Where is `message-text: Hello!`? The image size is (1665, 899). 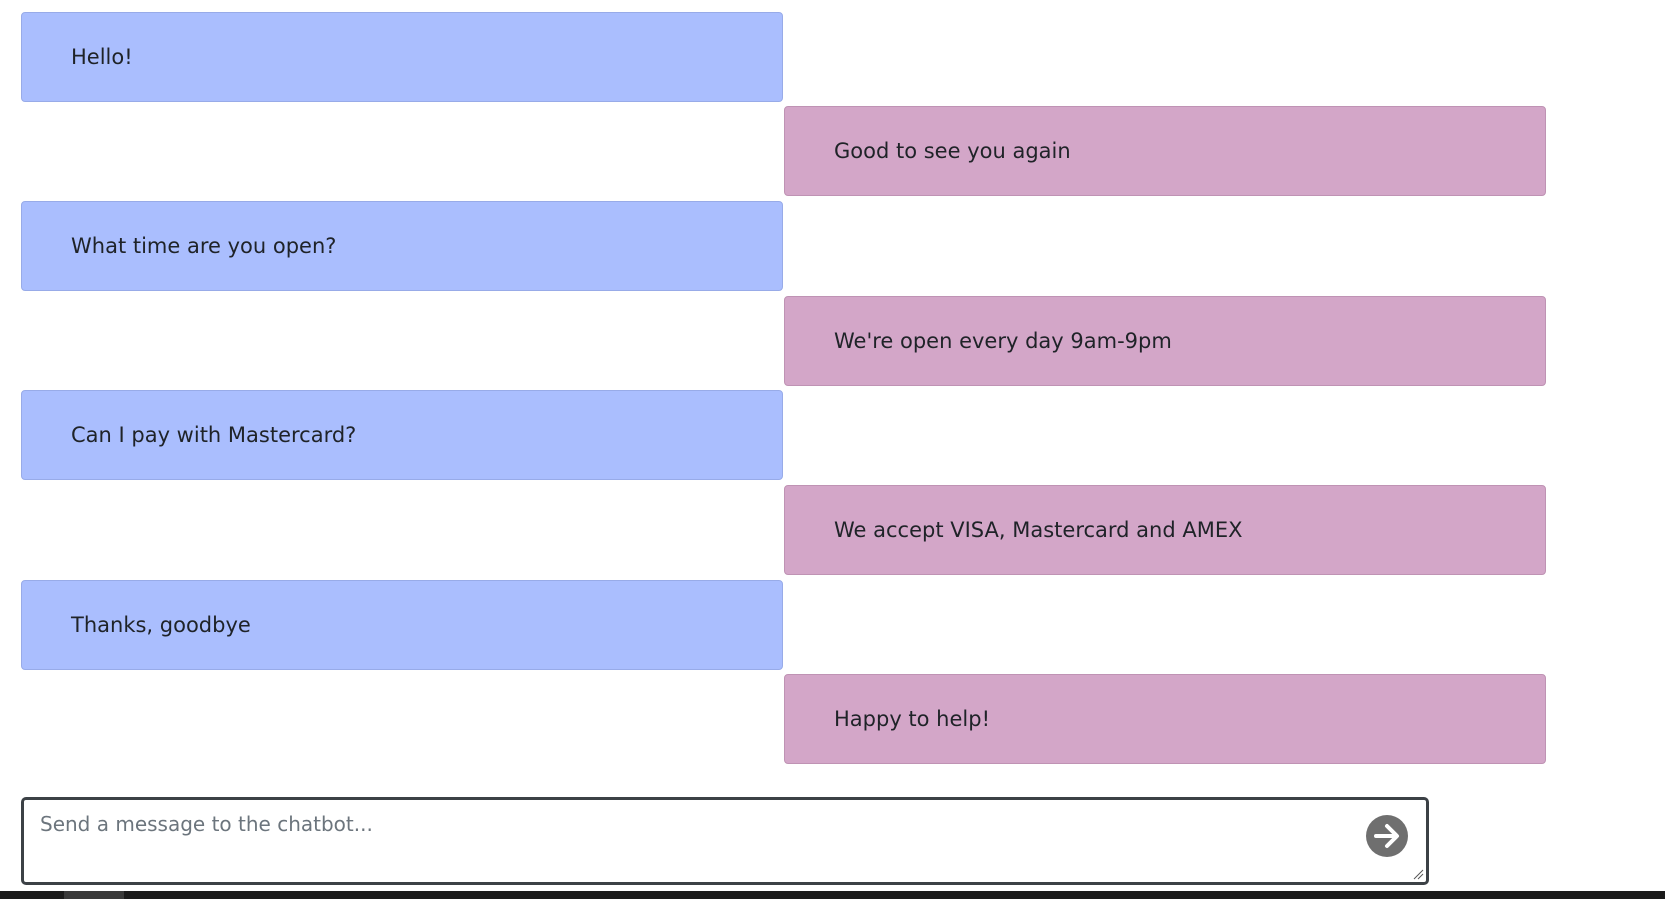
message-text: Hello! is located at coordinates (102, 57).